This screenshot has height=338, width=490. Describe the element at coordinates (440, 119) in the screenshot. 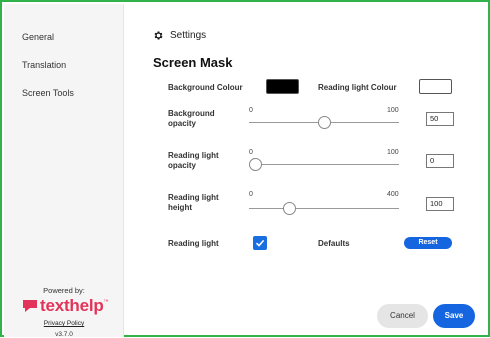

I see `background-opacity-input: 50` at that location.